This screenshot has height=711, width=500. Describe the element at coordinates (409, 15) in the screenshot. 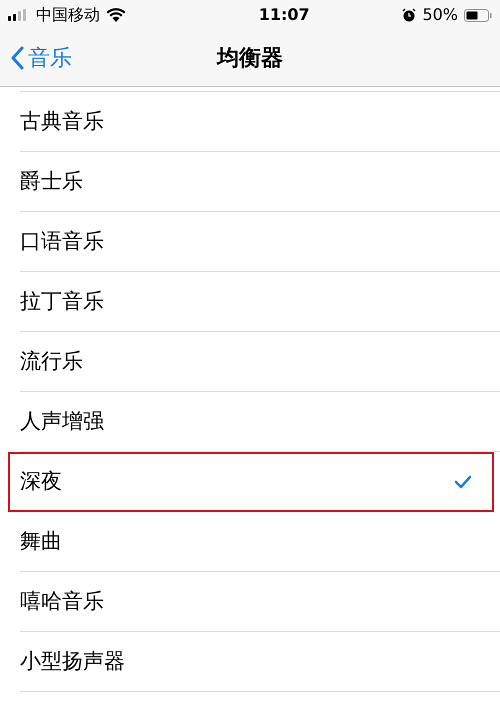

I see `alarm-icon` at that location.